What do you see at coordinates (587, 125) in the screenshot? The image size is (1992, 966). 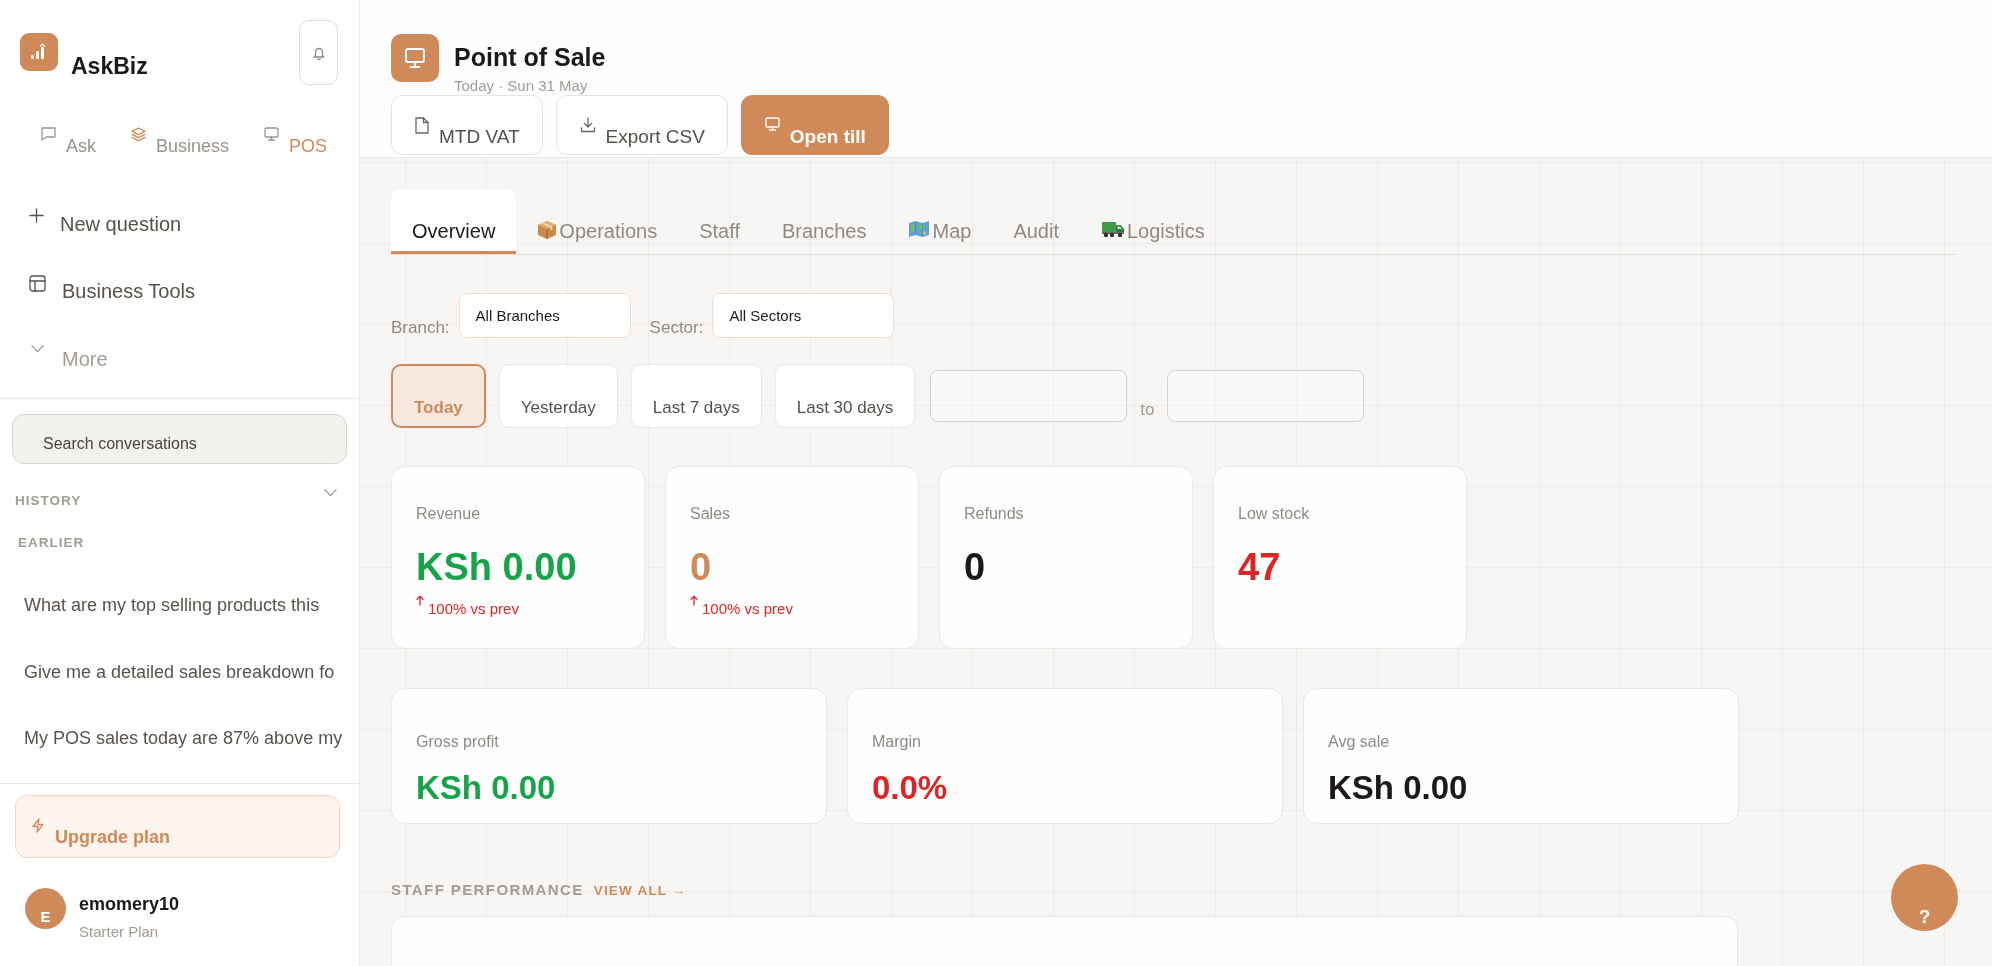 I see `download-icon` at bounding box center [587, 125].